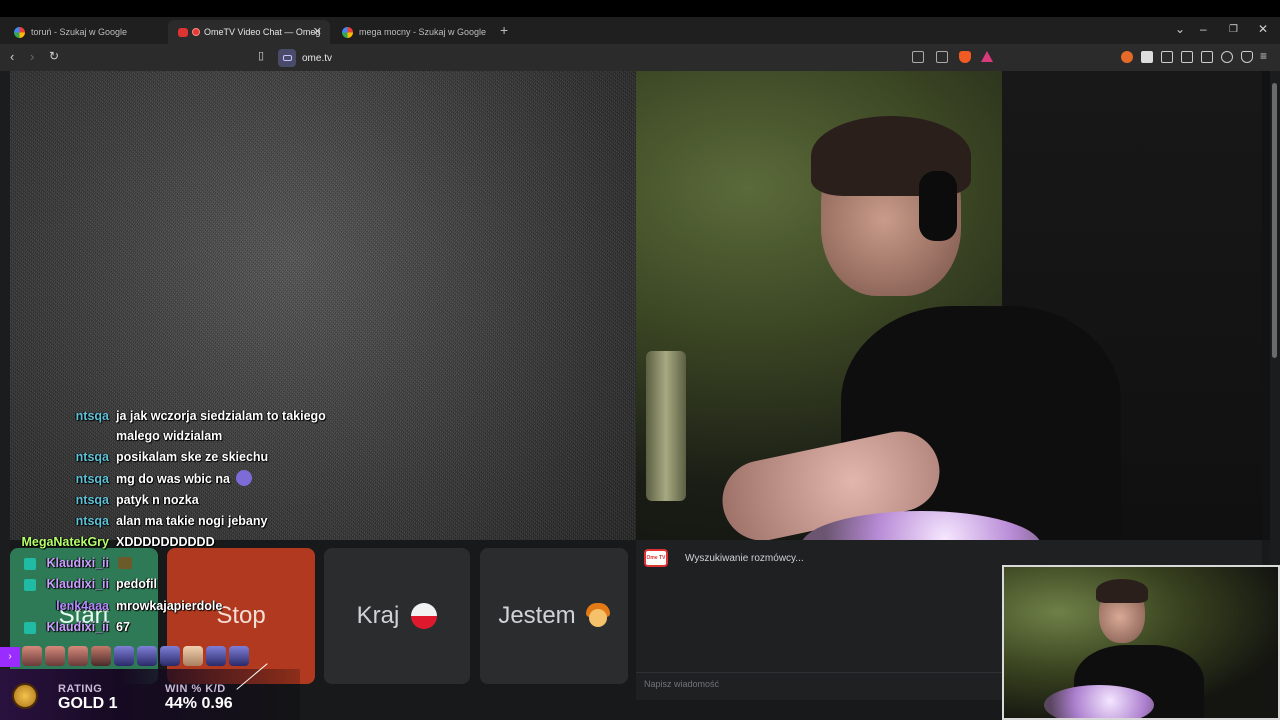 The width and height of the screenshot is (1280, 720). I want to click on ometv-logo: Ome TV, so click(656, 558).